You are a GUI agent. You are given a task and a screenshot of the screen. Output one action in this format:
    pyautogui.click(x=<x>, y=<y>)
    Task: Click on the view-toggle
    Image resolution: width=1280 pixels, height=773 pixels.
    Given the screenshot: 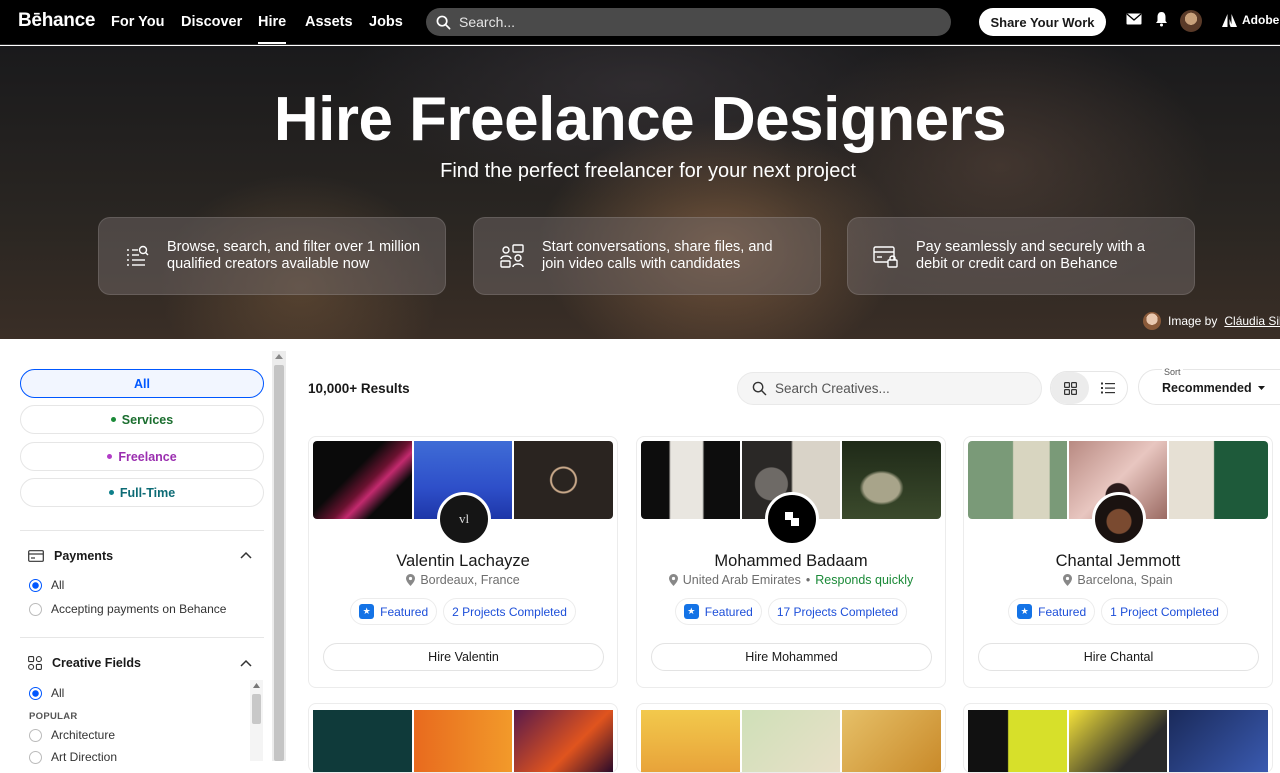 What is the action you would take?
    pyautogui.click(x=1089, y=388)
    